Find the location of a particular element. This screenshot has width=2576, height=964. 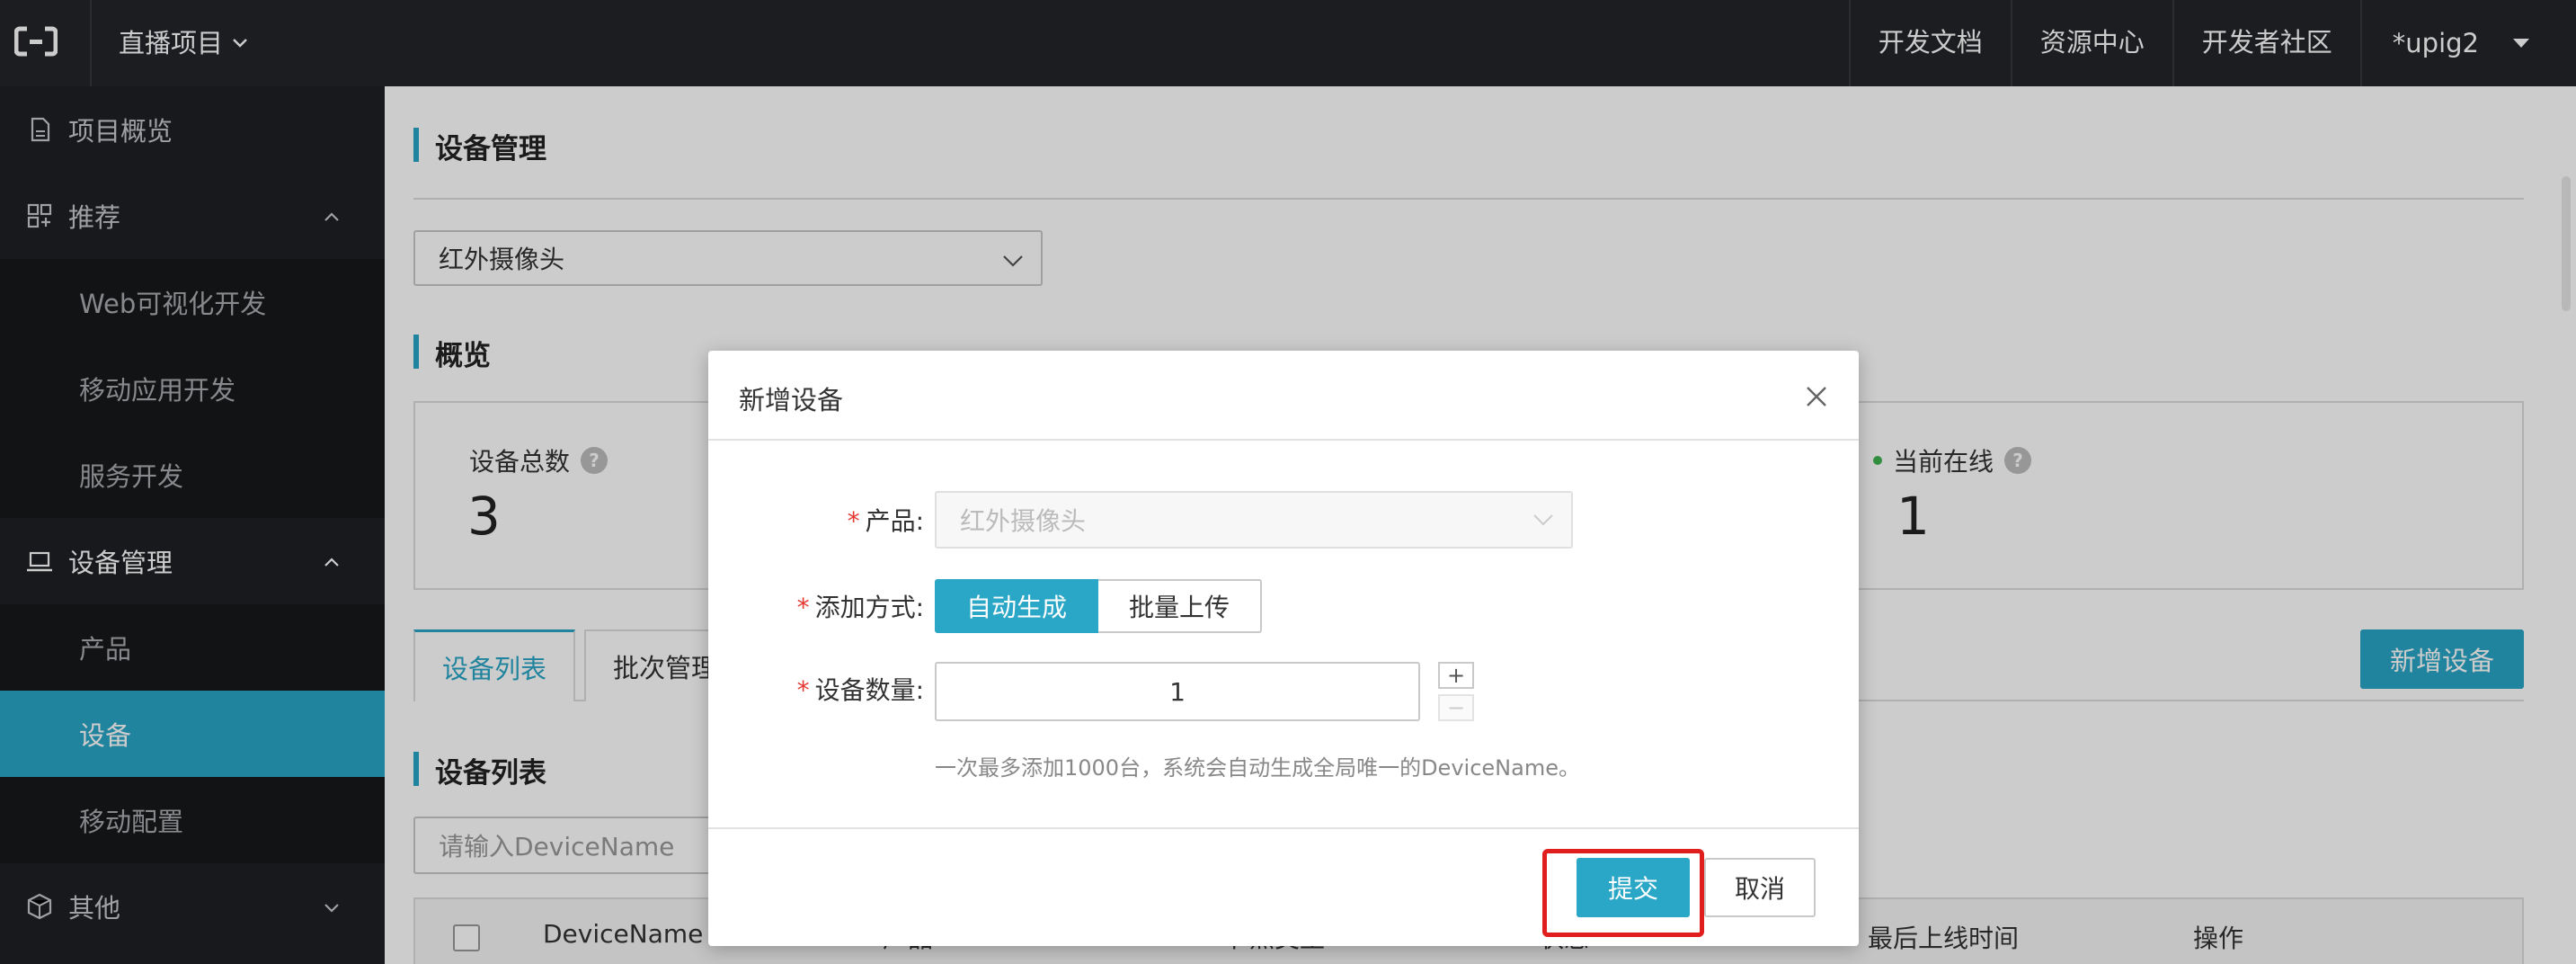

product-label: * 产品: is located at coordinates (879, 520).